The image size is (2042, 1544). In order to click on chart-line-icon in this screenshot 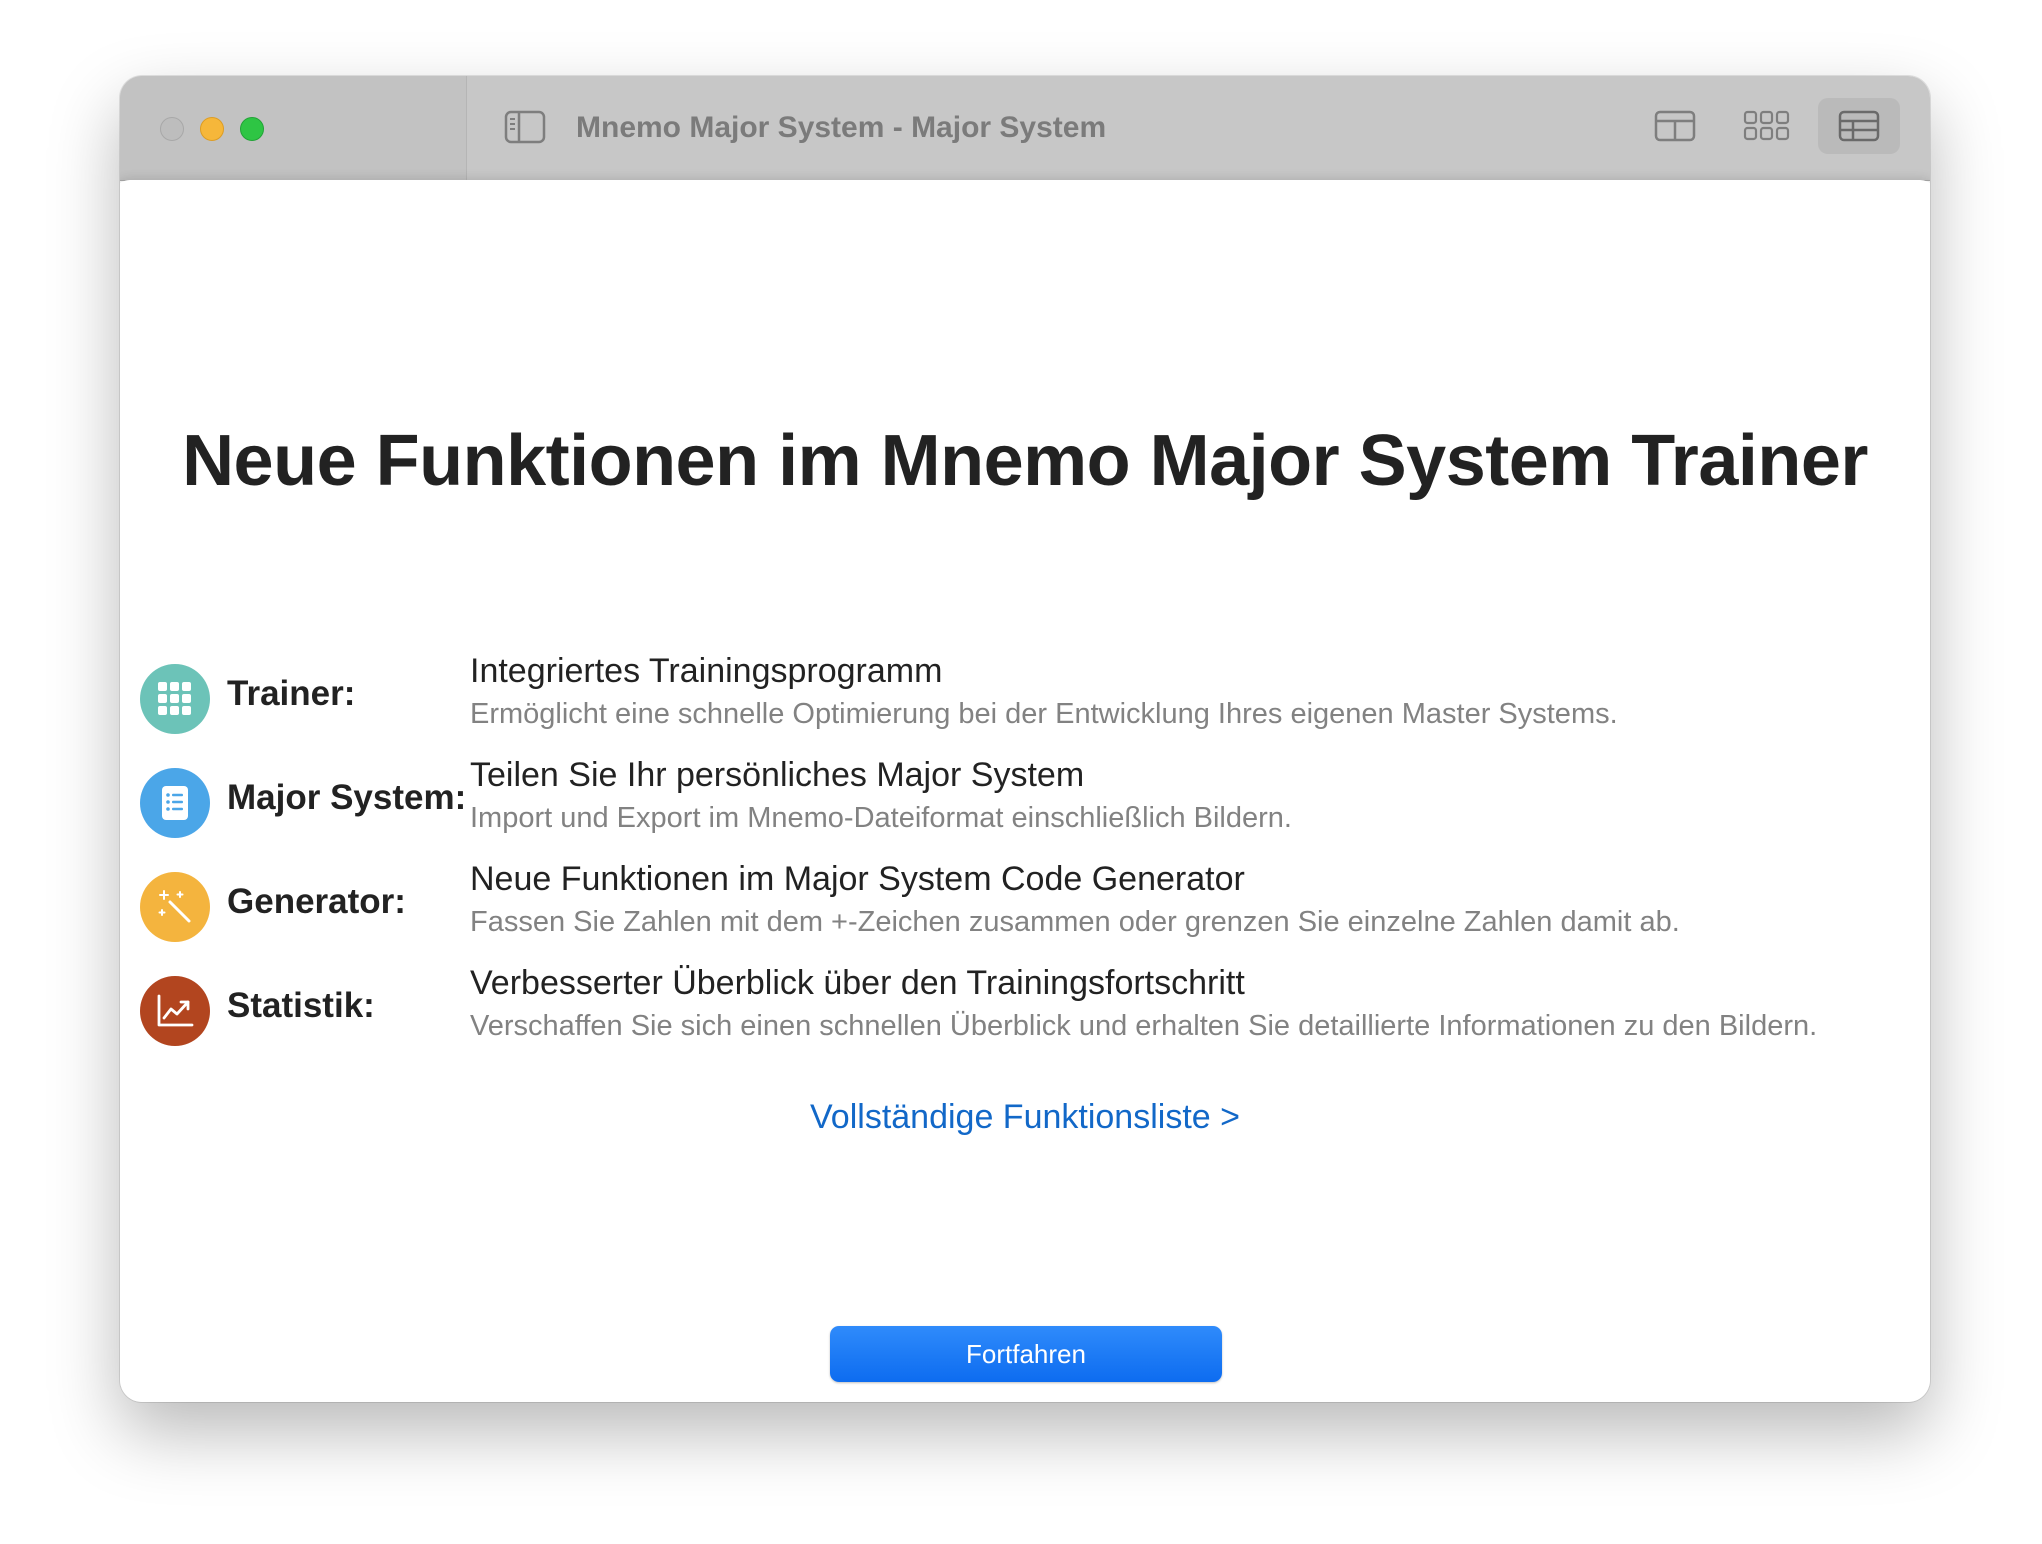, I will do `click(175, 1011)`.